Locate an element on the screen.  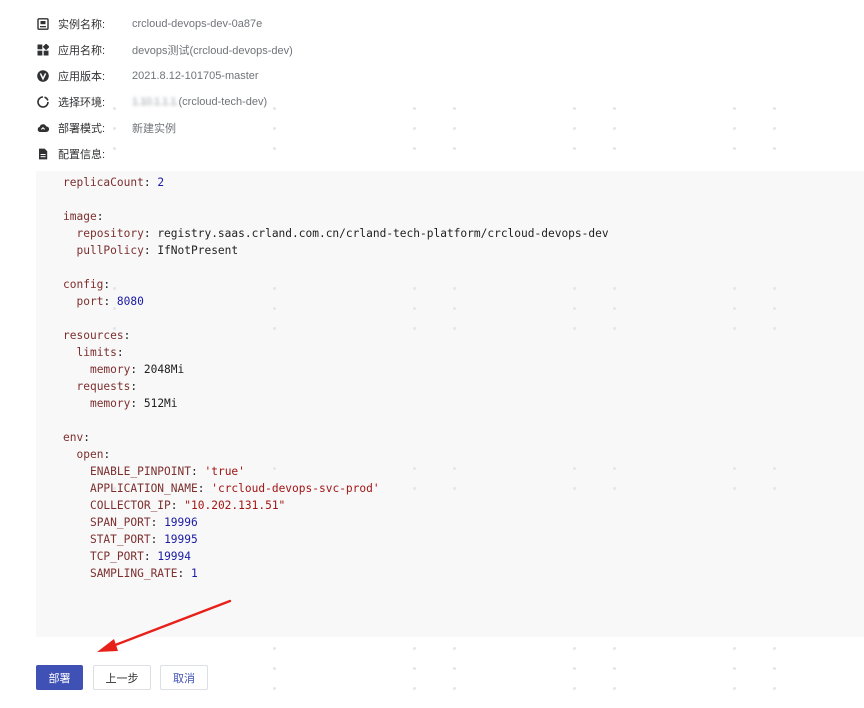
environment-value: 1.10.1.1.1.(crcloud-tech-dev) is located at coordinates (199, 102).